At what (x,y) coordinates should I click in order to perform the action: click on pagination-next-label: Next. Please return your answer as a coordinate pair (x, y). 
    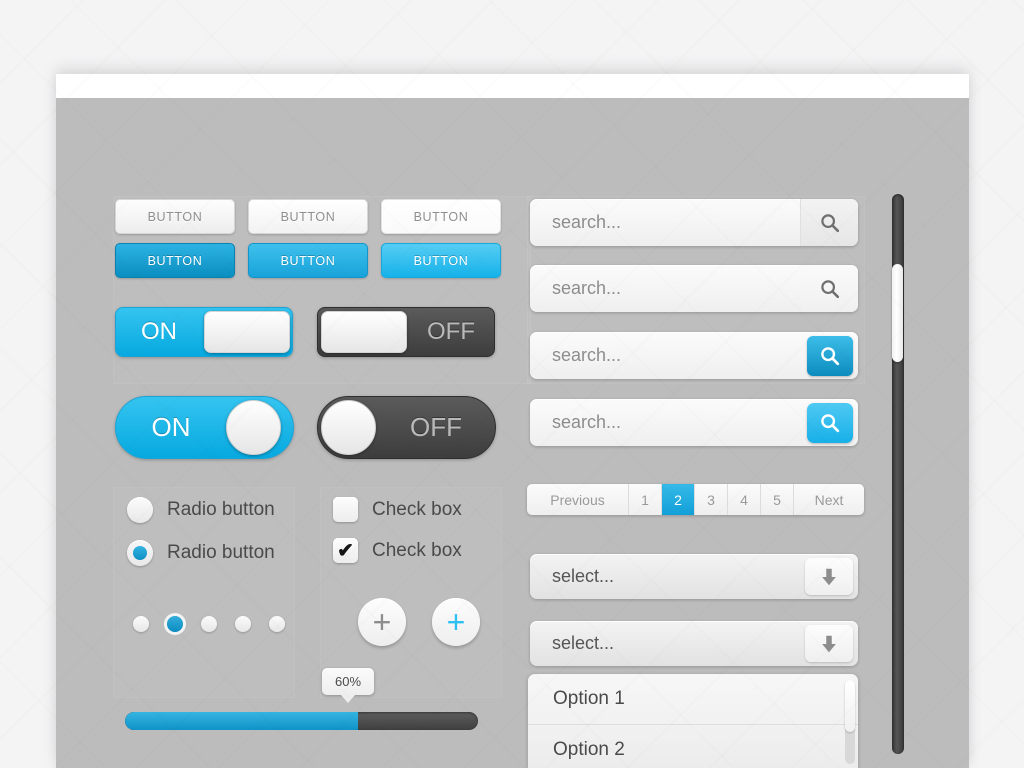
    Looking at the image, I should click on (829, 499).